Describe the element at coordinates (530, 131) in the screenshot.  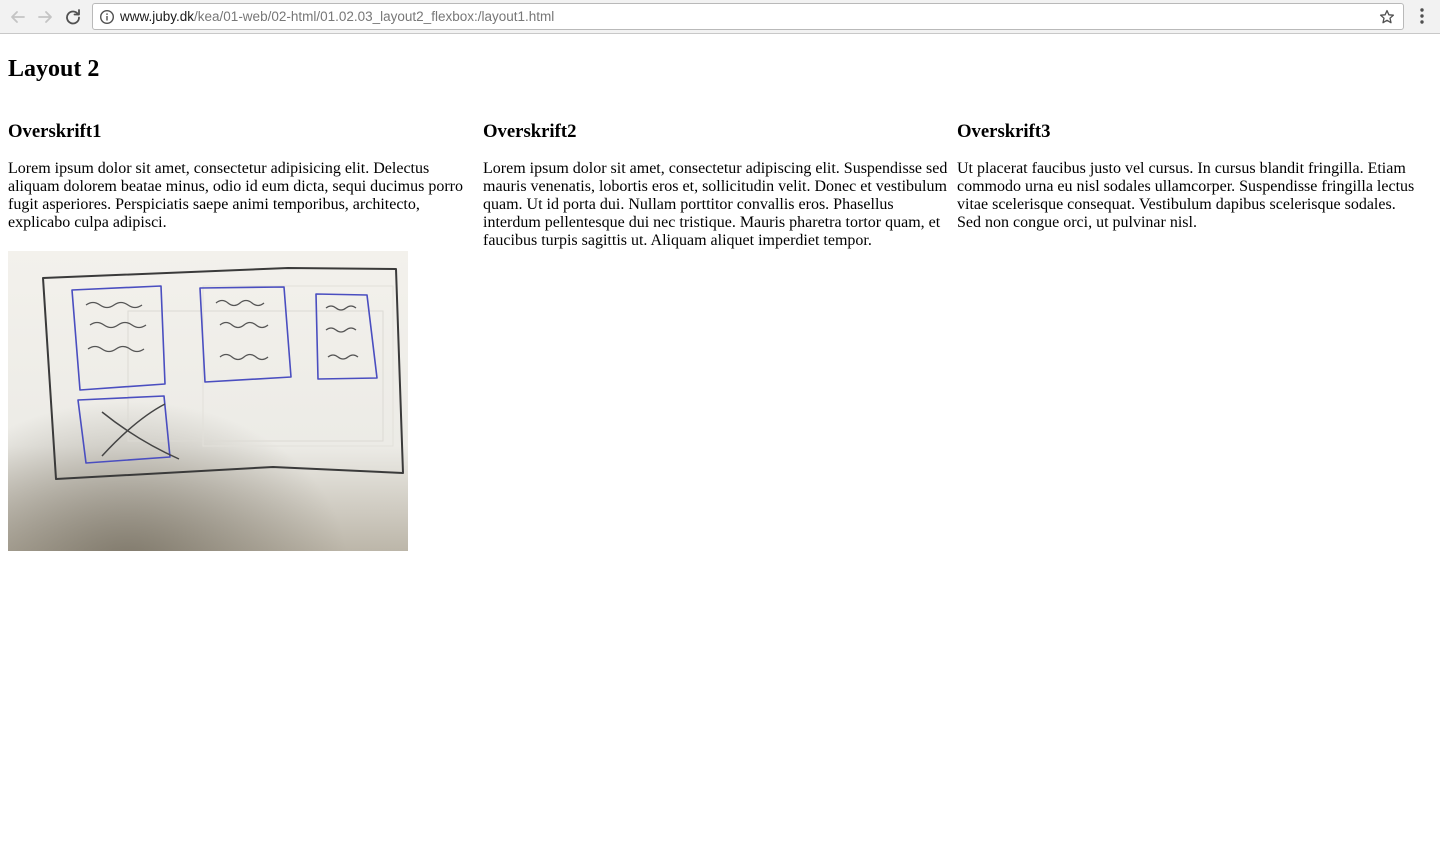
I see `column-heading: Overskrift2` at that location.